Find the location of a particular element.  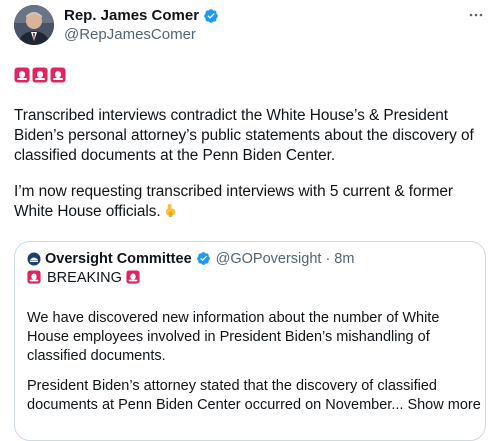

tweet-header: Rep. James Comer @RepJamesComer is located at coordinates (250, 26).